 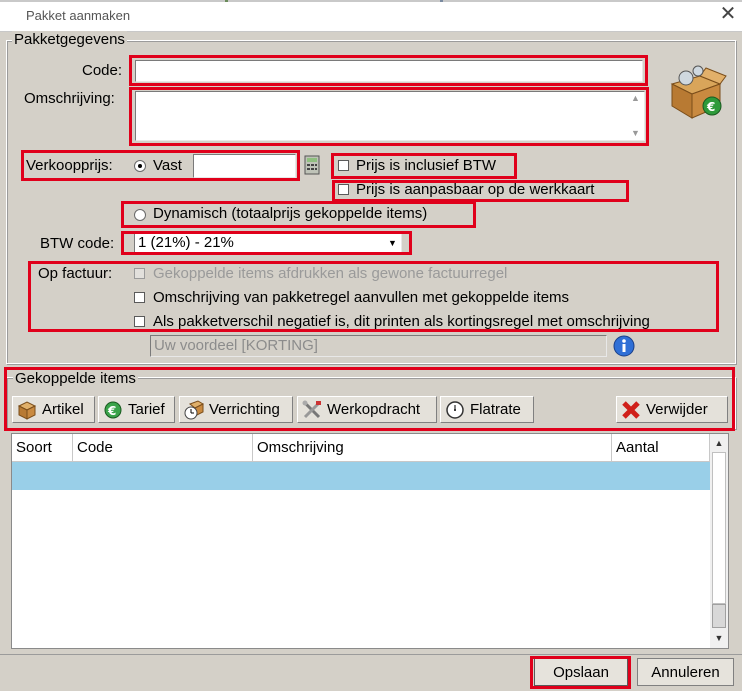 What do you see at coordinates (146, 409) in the screenshot?
I see `tarief-label: Tarief` at bounding box center [146, 409].